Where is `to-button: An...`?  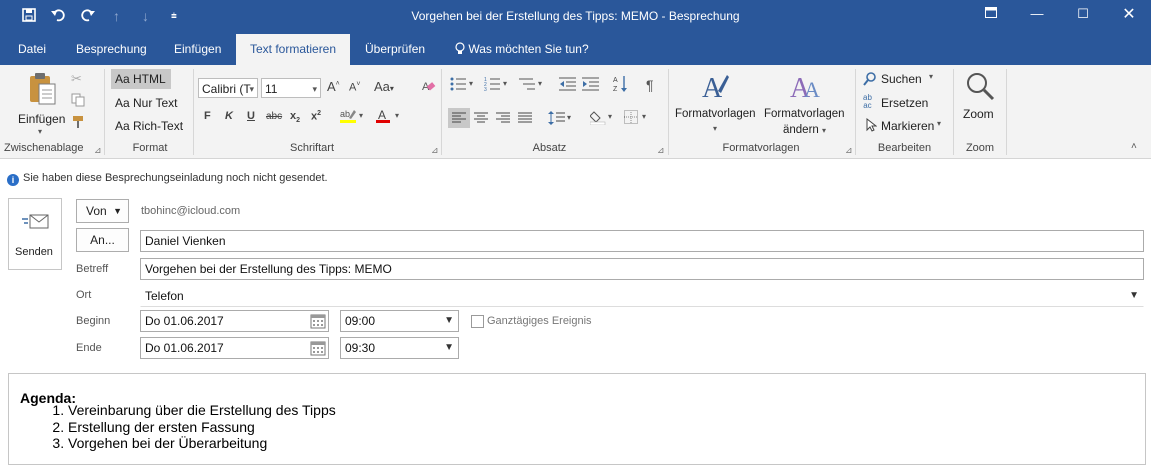
to-button: An... is located at coordinates (102, 240).